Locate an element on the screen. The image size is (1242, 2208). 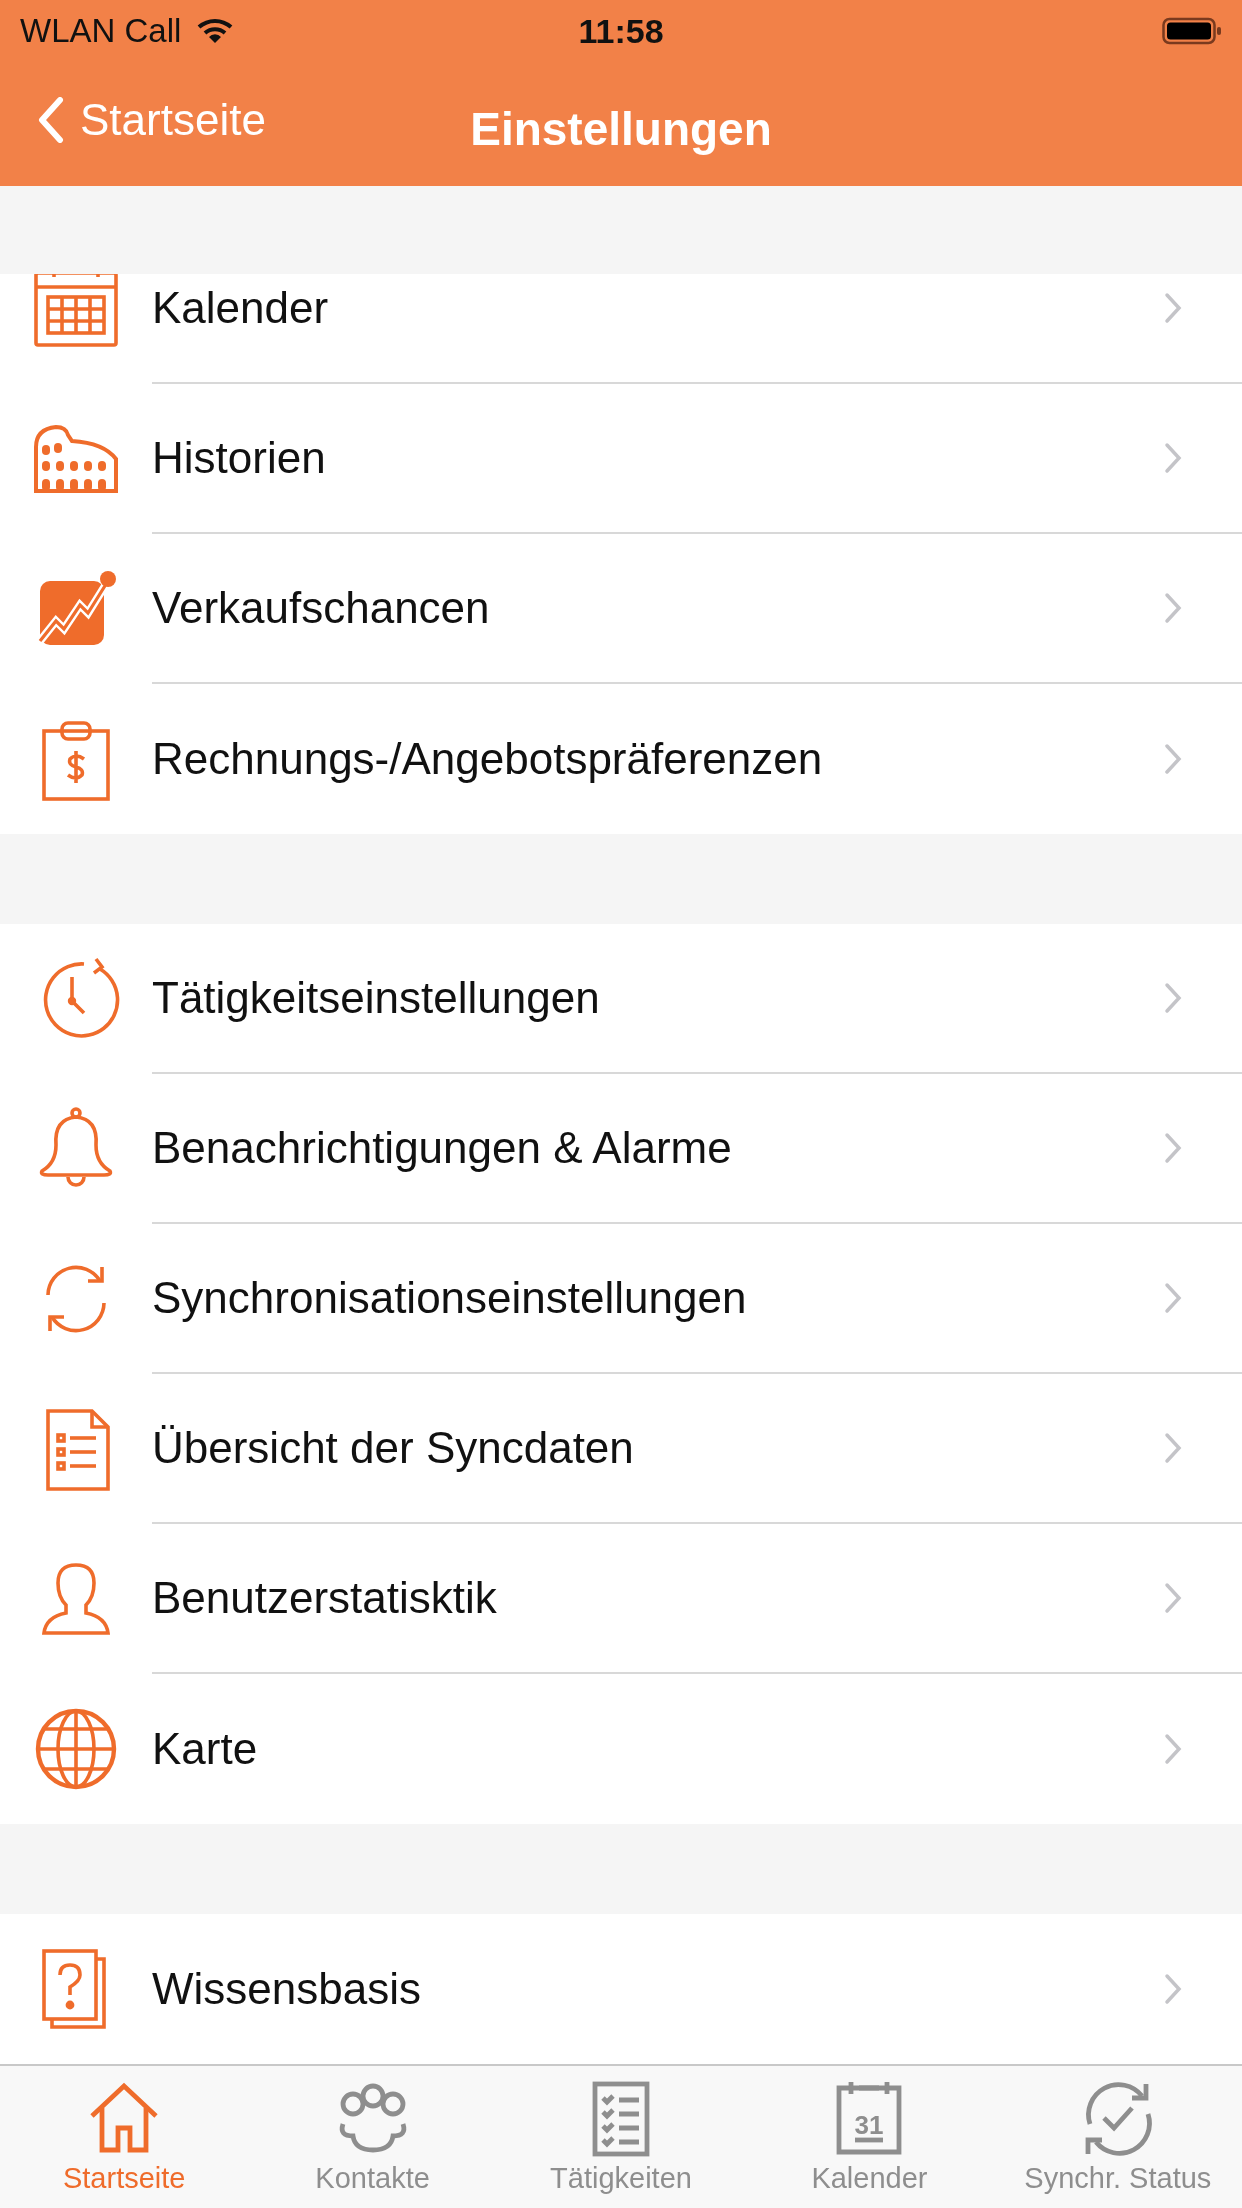
row-label: Historien is located at coordinates (239, 458).